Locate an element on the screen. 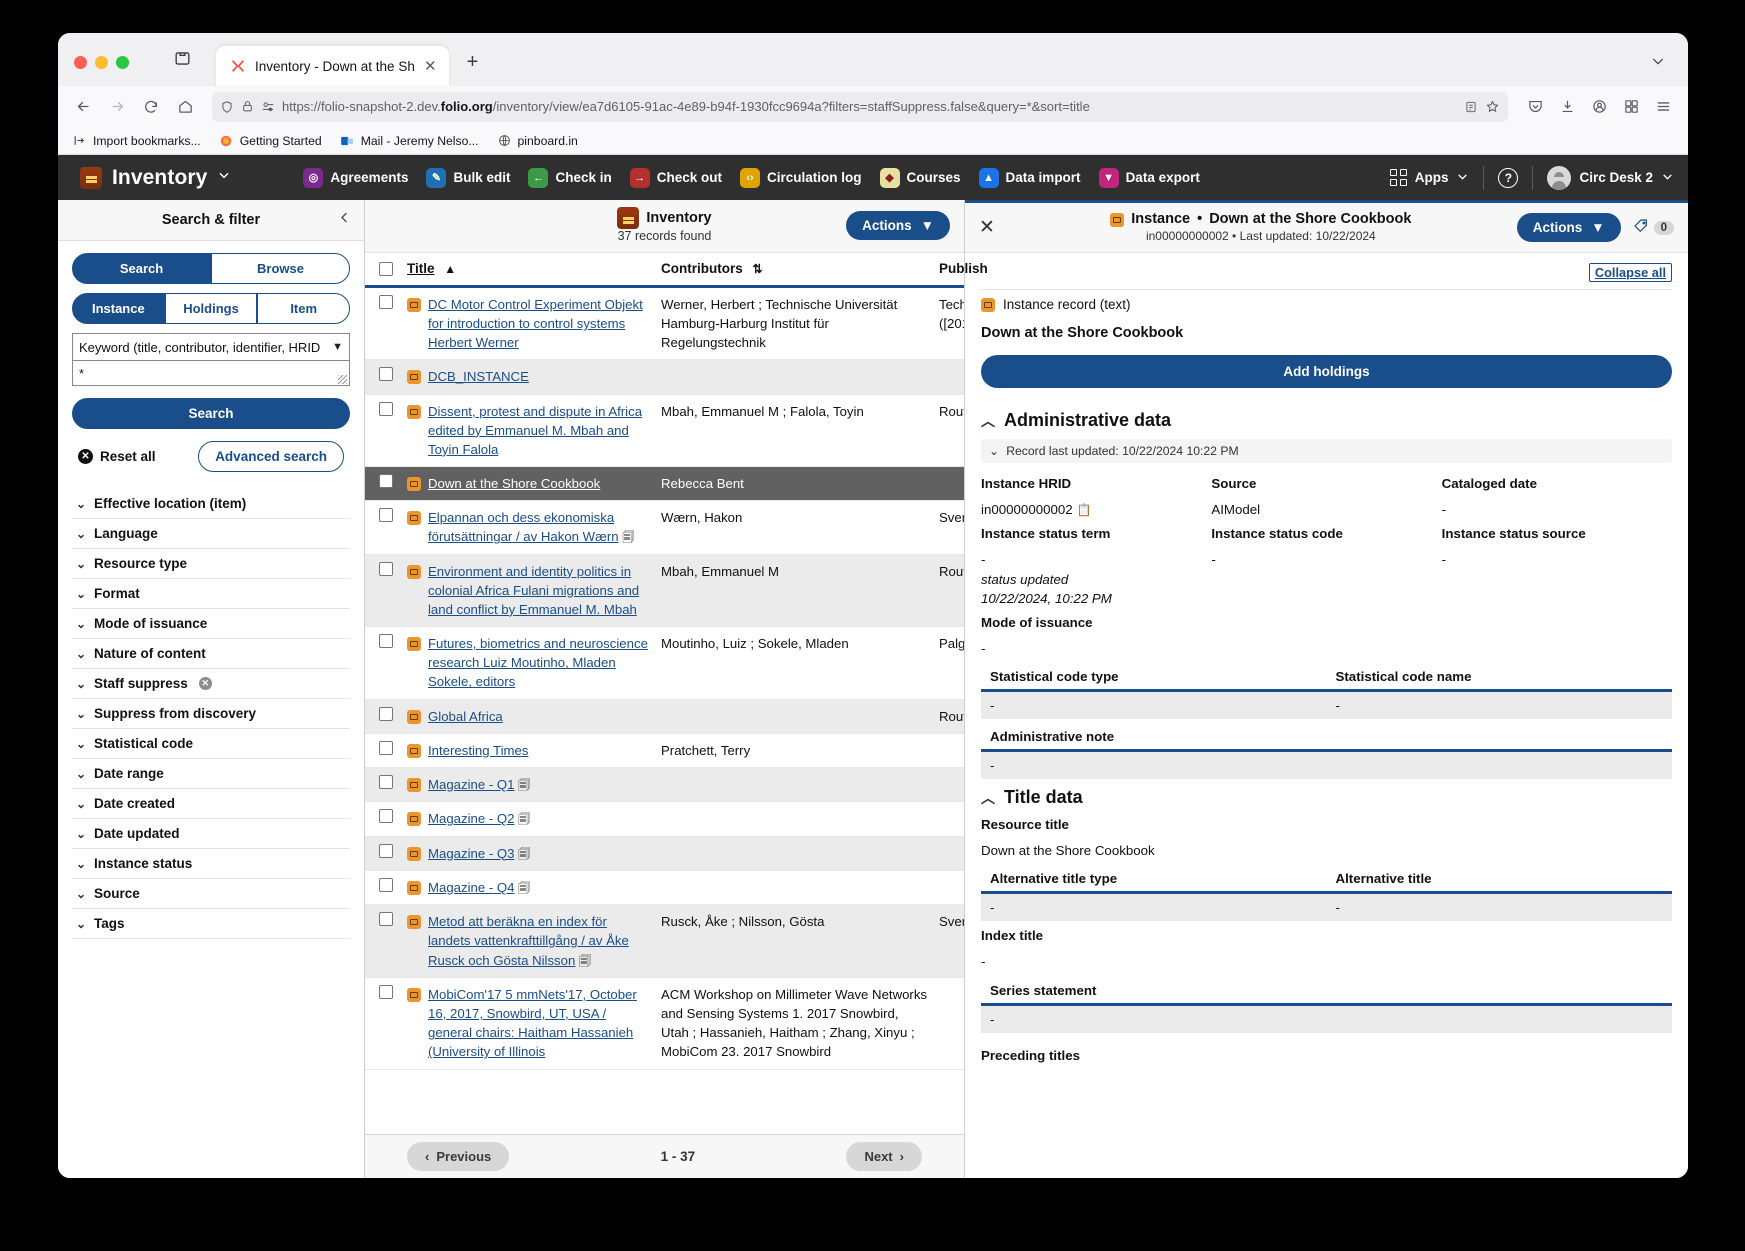 The image size is (1745, 1251). maximize-window-button is located at coordinates (122, 62).